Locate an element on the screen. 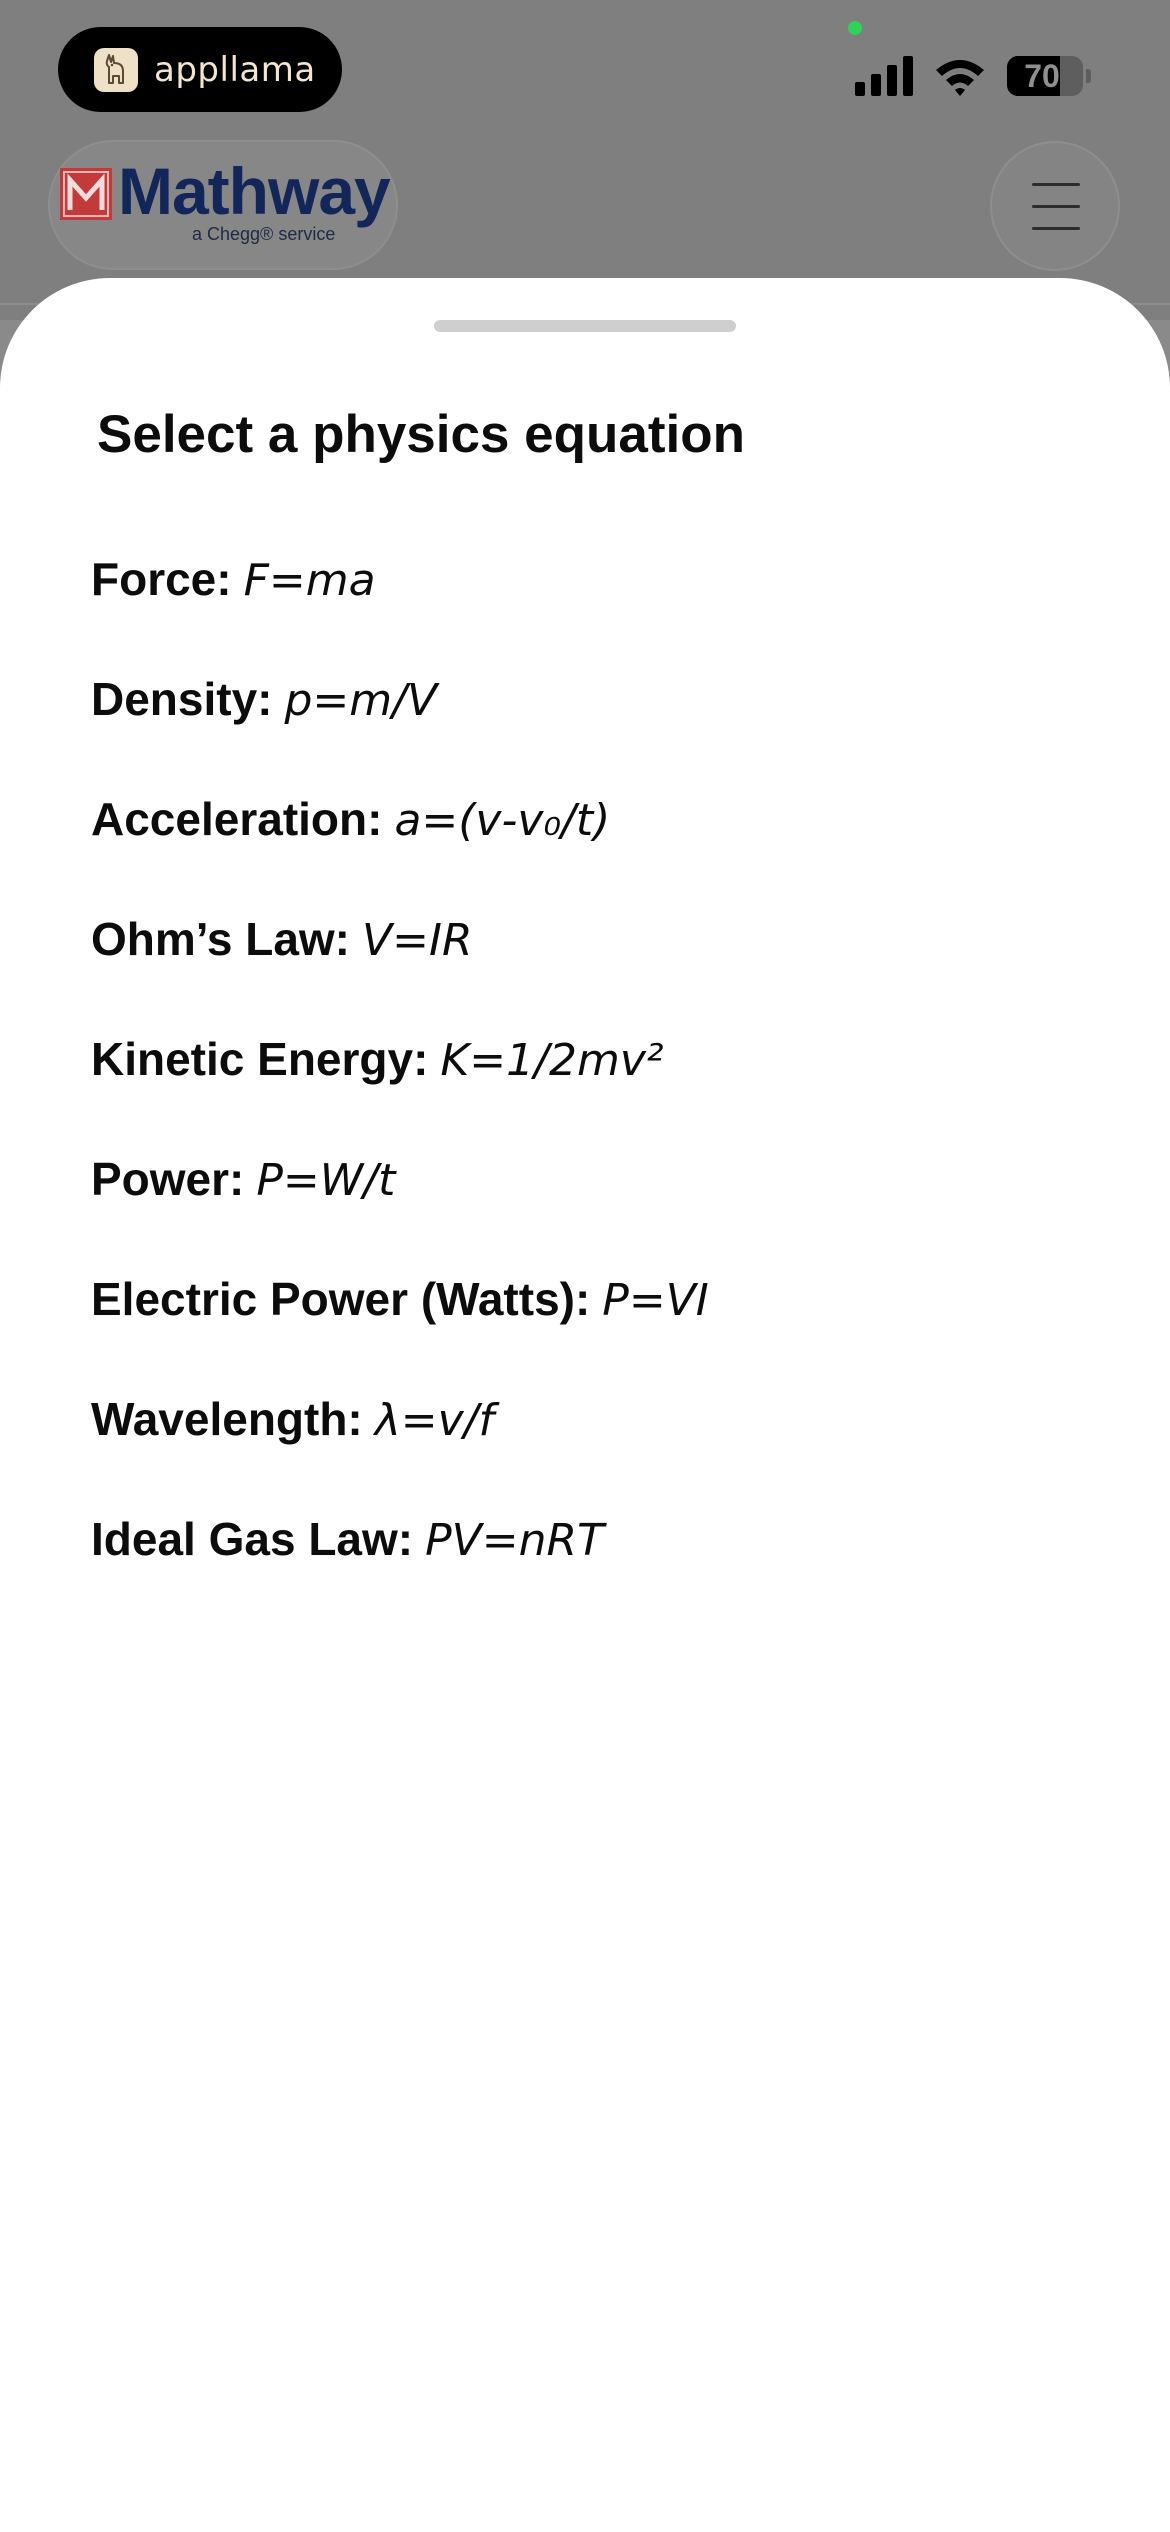 The height and width of the screenshot is (2532, 1170). equation-name: Force: is located at coordinates (161, 579).